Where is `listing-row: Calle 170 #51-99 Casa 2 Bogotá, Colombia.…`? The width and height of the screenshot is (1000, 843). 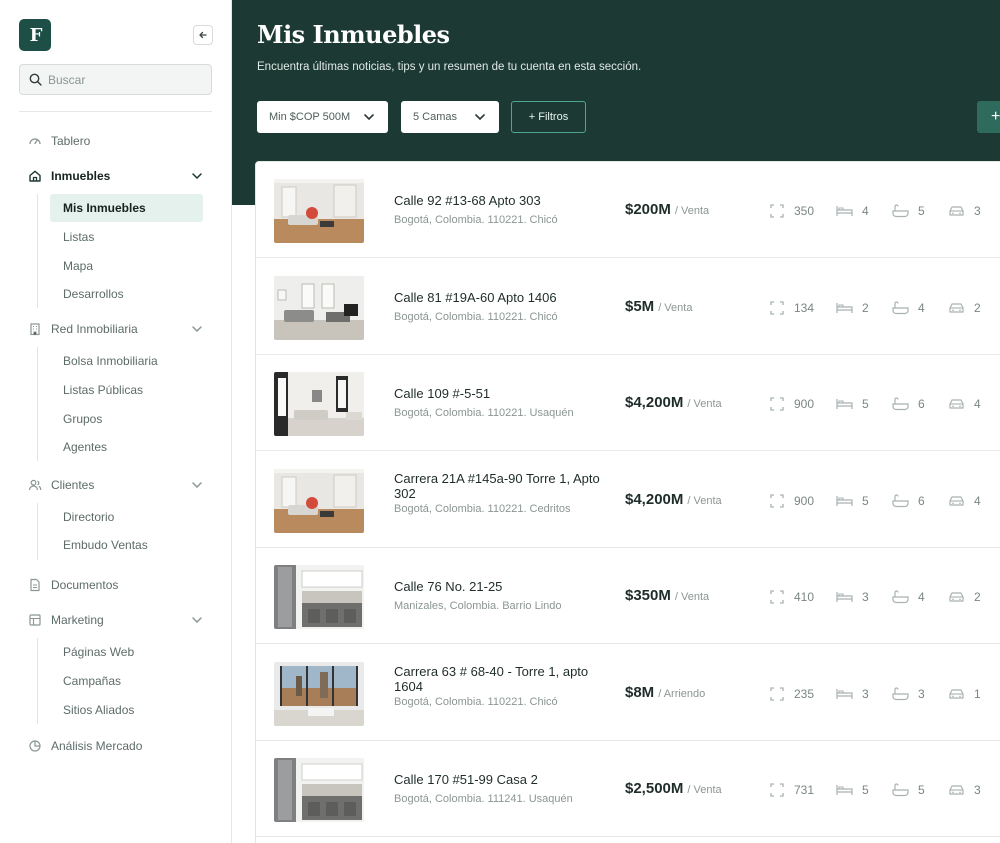
listing-row: Calle 170 #51-99 Casa 2 Bogotá, Colombia.… is located at coordinates (628, 789).